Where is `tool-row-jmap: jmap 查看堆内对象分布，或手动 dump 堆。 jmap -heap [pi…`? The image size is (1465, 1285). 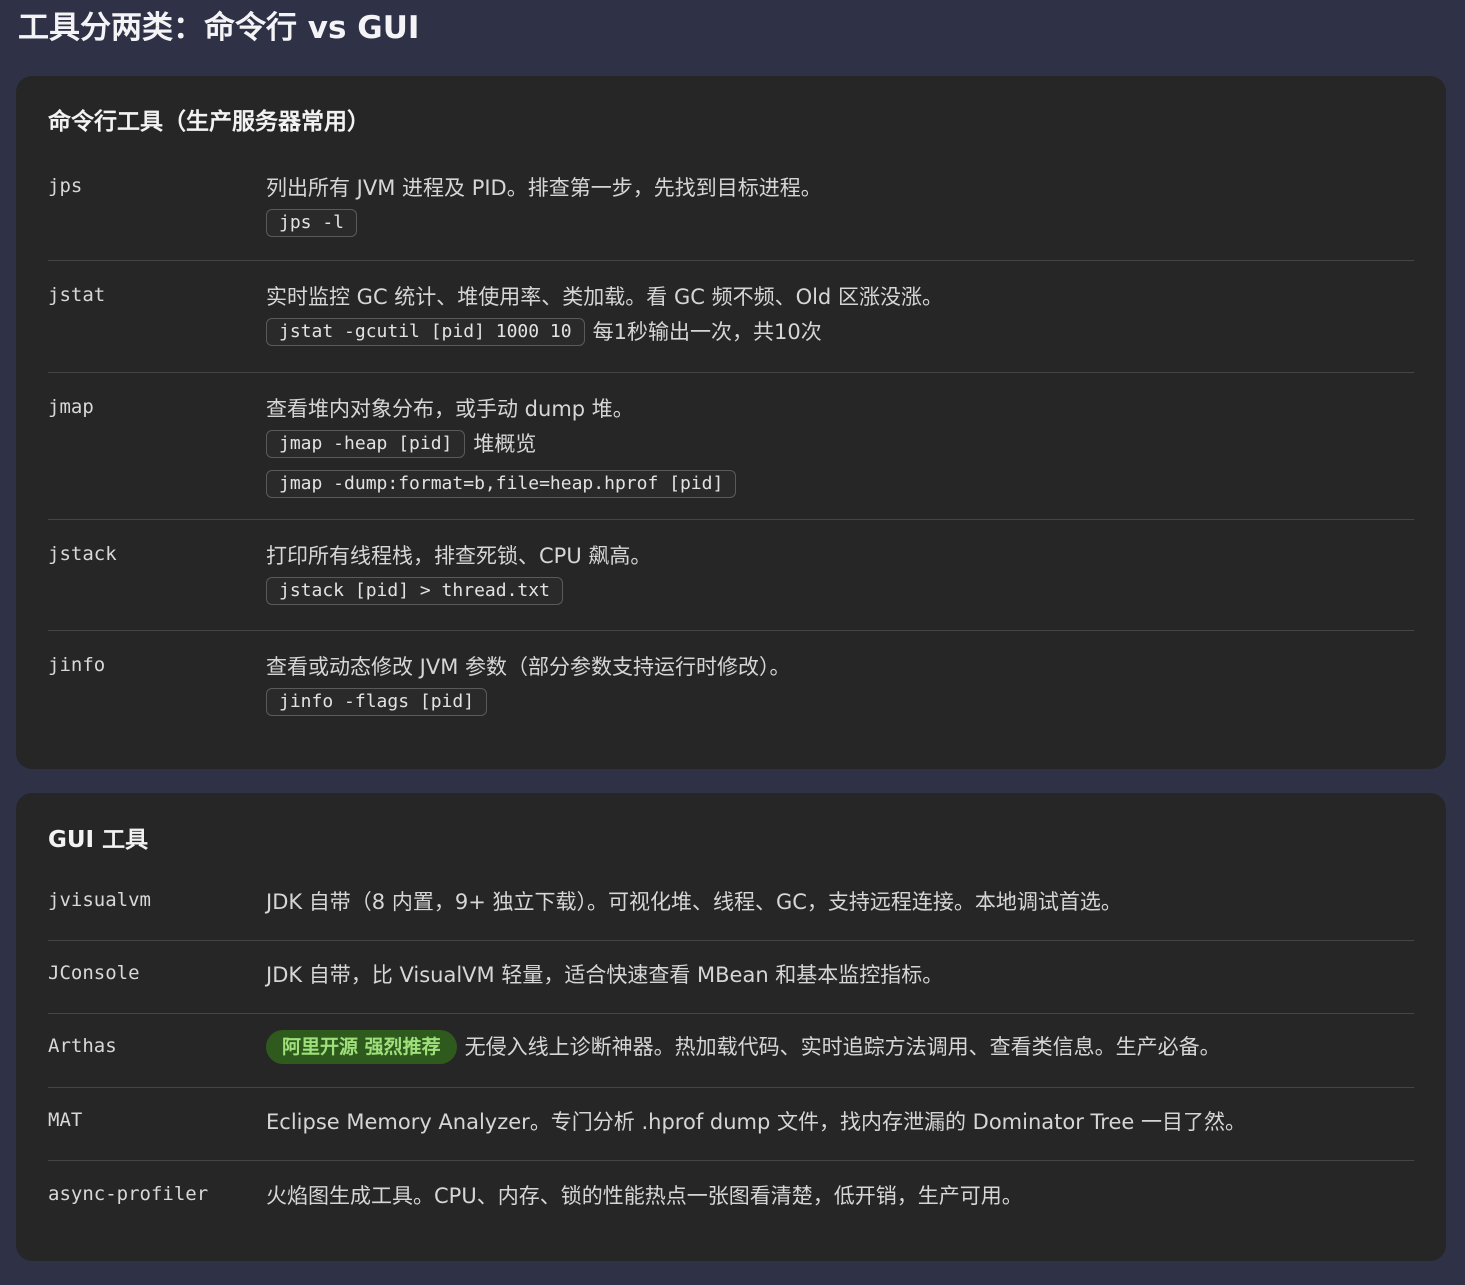
tool-row-jmap: jmap 查看堆内对象分布，或手动 dump 堆。 jmap -heap [pi… is located at coordinates (731, 457).